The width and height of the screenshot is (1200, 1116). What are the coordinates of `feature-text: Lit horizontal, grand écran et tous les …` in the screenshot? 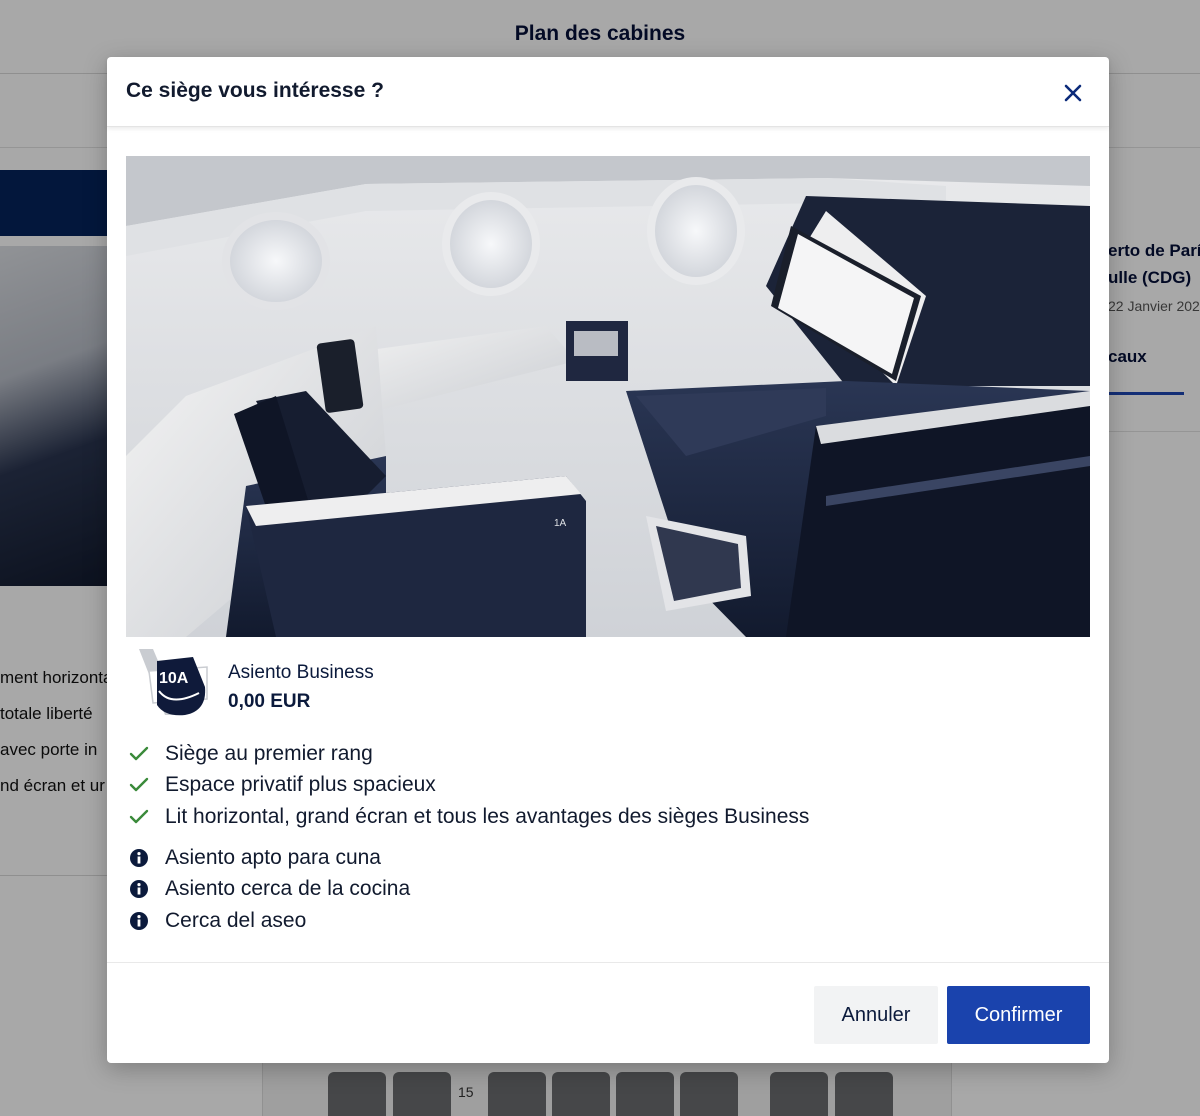 It's located at (487, 816).